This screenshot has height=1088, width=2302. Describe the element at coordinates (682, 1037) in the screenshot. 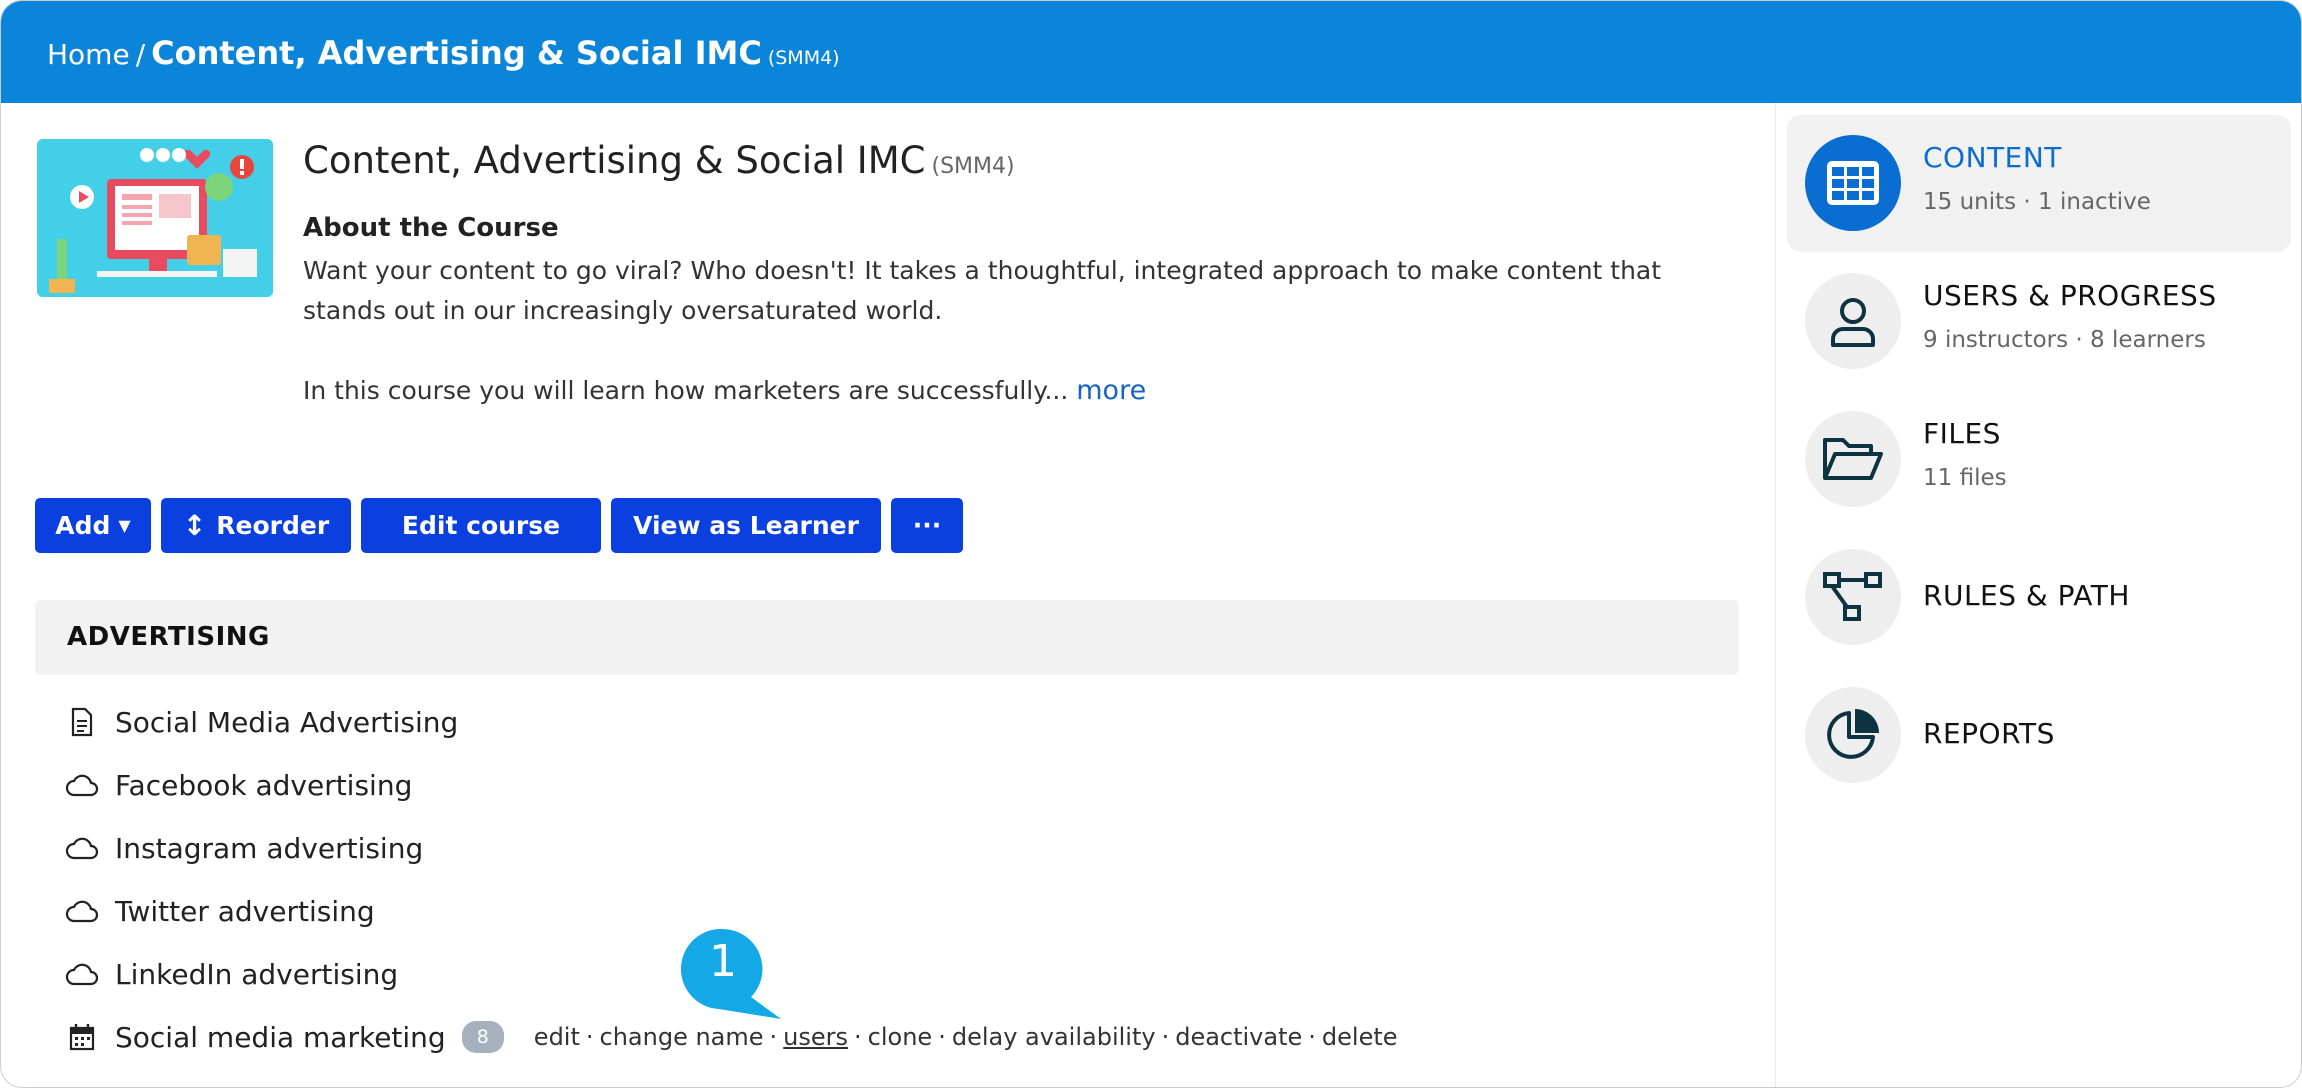

I see `change-name-action-link: change name` at that location.